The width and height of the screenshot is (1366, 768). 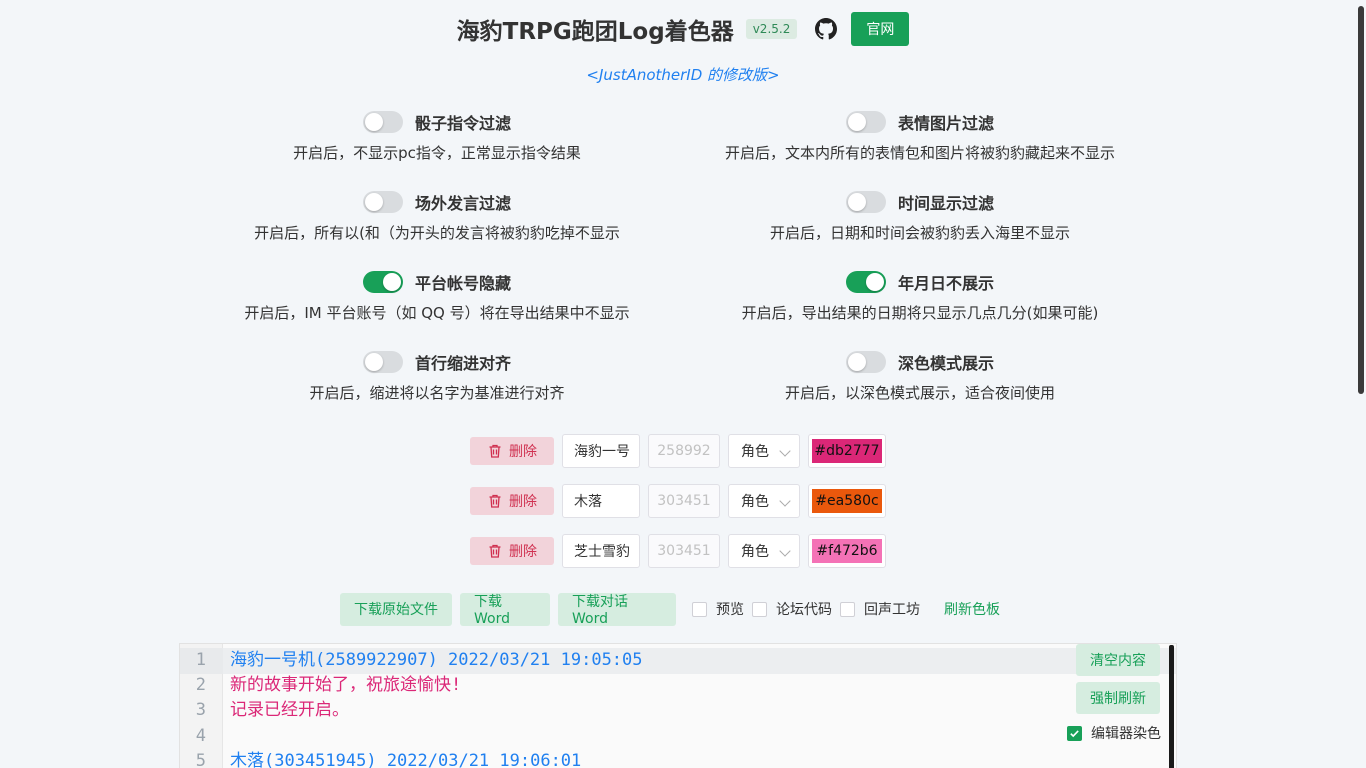 I want to click on dice-filter-switch, so click(x=382, y=122).